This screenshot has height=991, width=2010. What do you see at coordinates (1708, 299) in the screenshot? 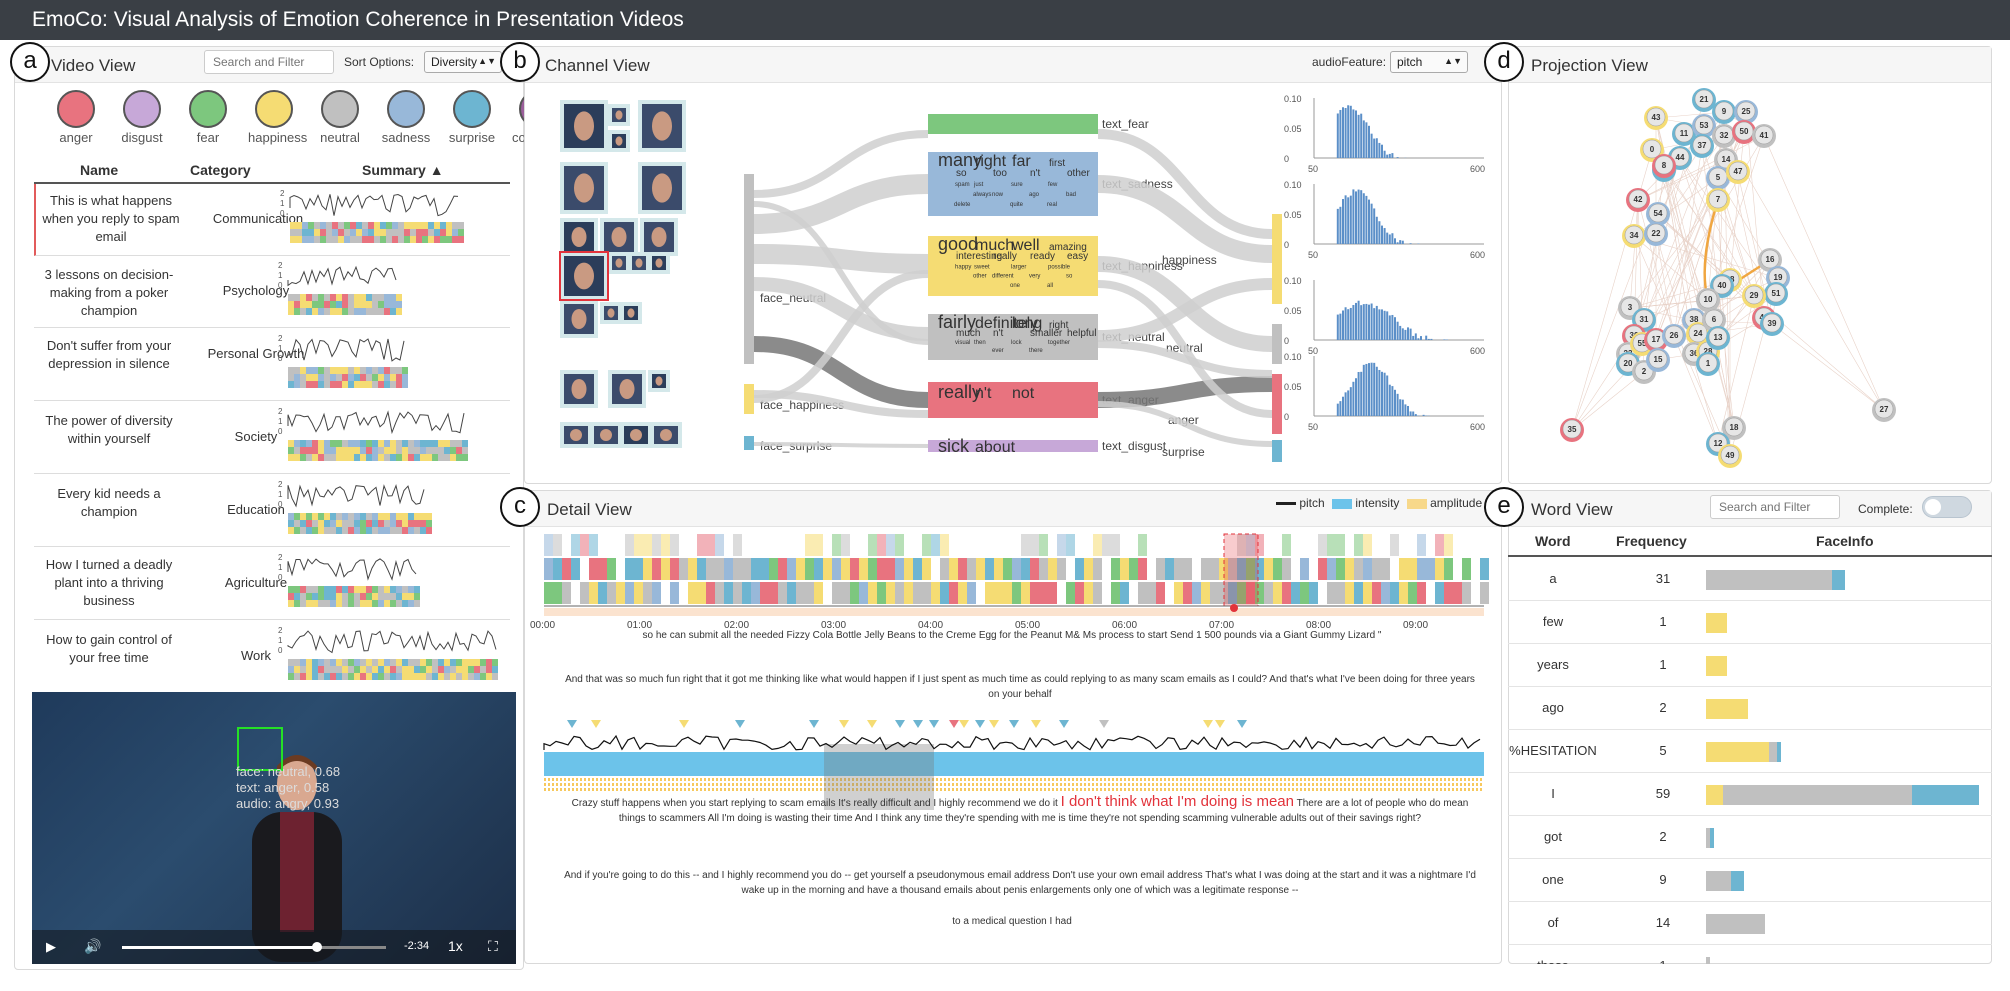
I see `projection-node-label: 10` at bounding box center [1708, 299].